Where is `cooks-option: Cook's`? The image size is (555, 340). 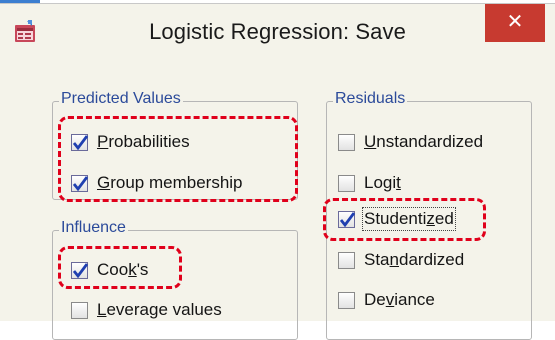 cooks-option: Cook's is located at coordinates (109, 270).